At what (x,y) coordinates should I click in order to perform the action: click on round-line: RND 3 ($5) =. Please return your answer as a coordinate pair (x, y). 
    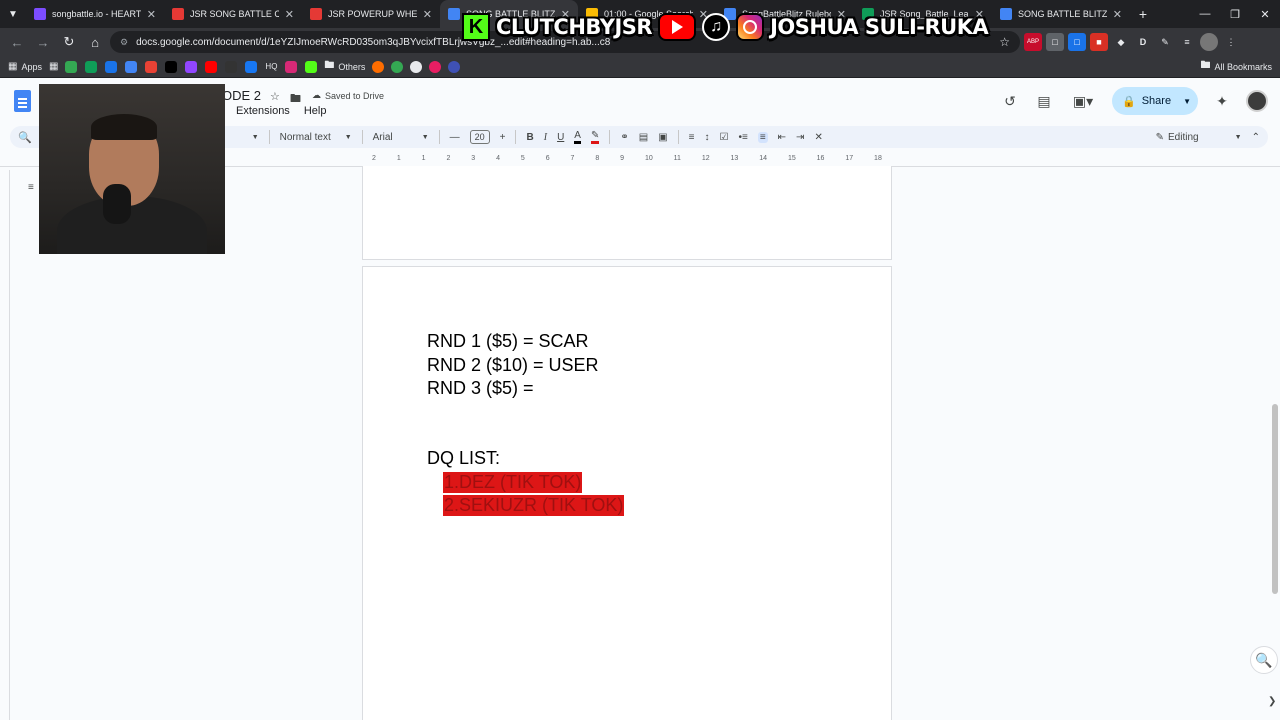
    Looking at the image, I should click on (480, 388).